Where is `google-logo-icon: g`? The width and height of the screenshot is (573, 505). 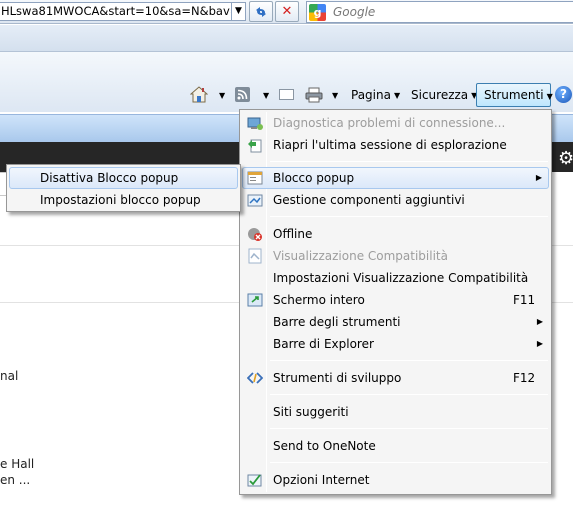 google-logo-icon: g is located at coordinates (317, 12).